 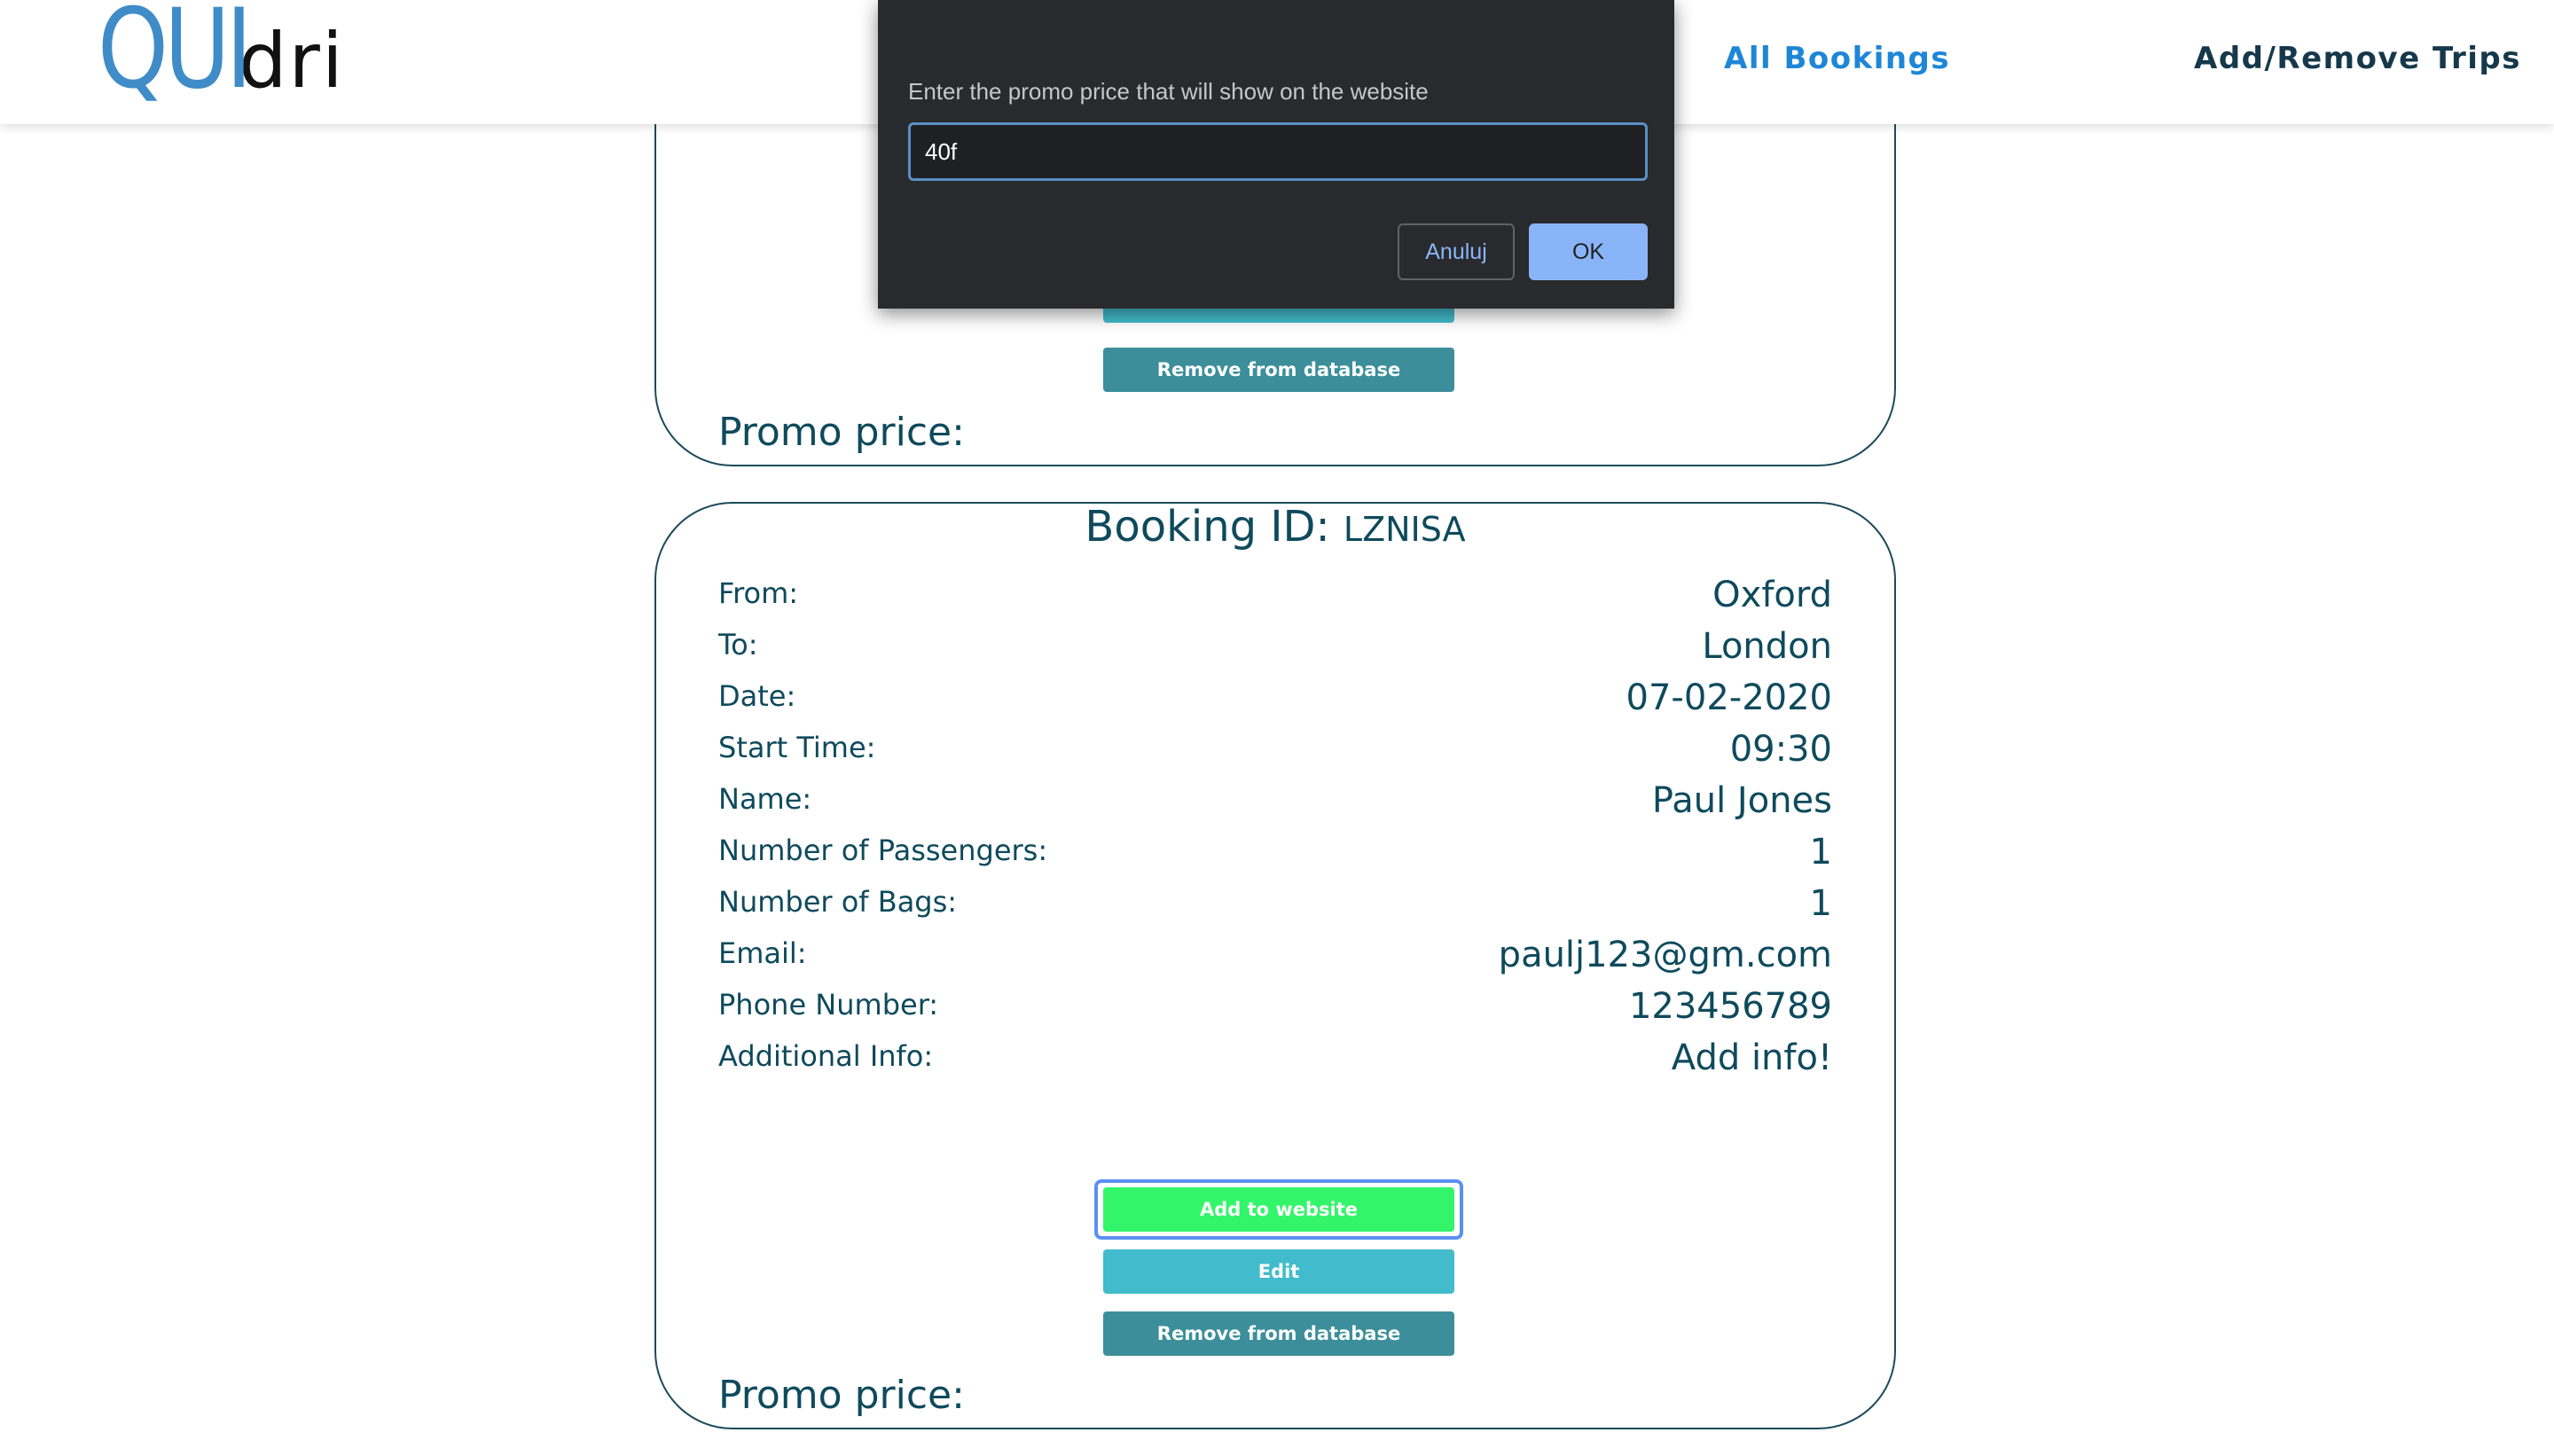 I want to click on cancel-button: Anuluj, so click(x=1456, y=251).